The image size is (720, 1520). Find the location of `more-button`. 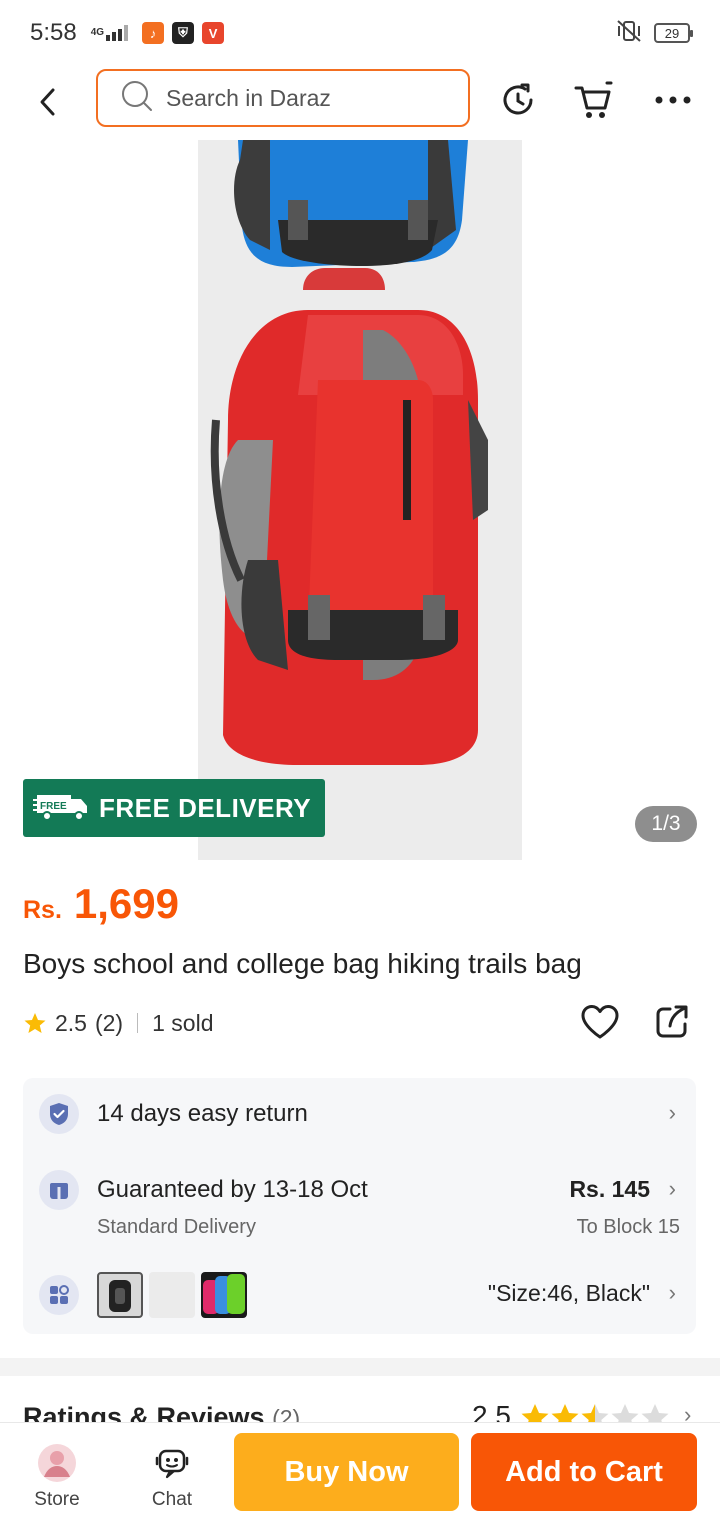

more-button is located at coordinates (672, 100).